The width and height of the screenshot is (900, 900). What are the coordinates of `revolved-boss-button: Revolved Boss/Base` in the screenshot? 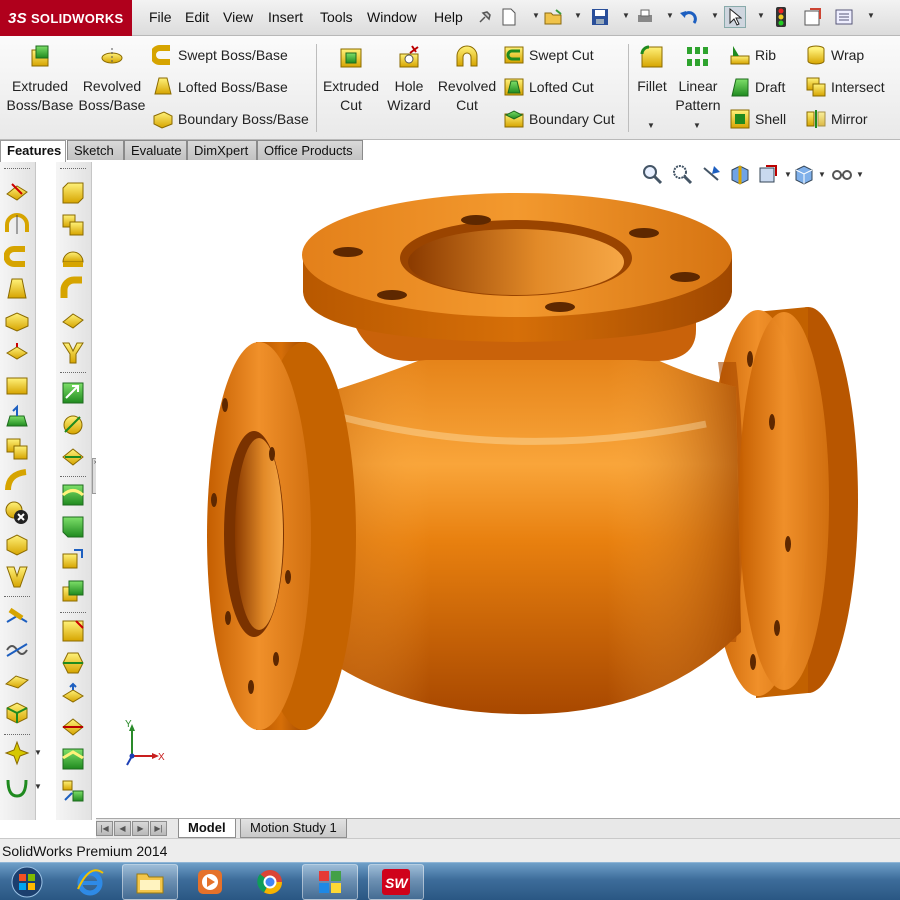 It's located at (112, 79).